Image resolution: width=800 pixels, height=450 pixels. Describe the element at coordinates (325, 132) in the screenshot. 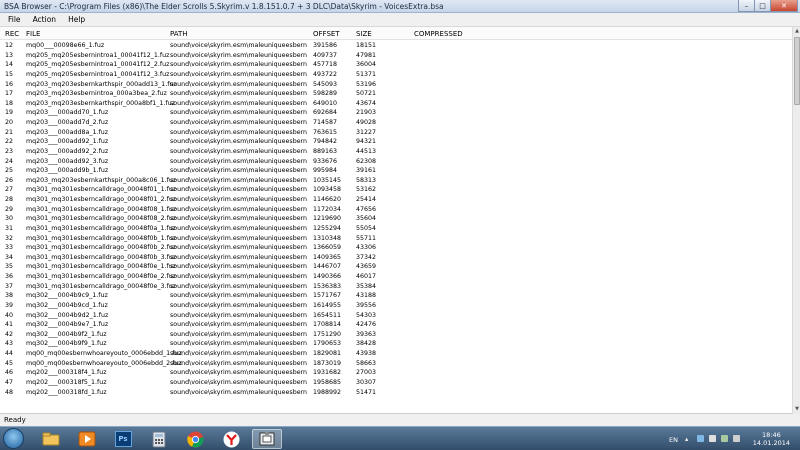

I see `cell-offset: 763615` at that location.